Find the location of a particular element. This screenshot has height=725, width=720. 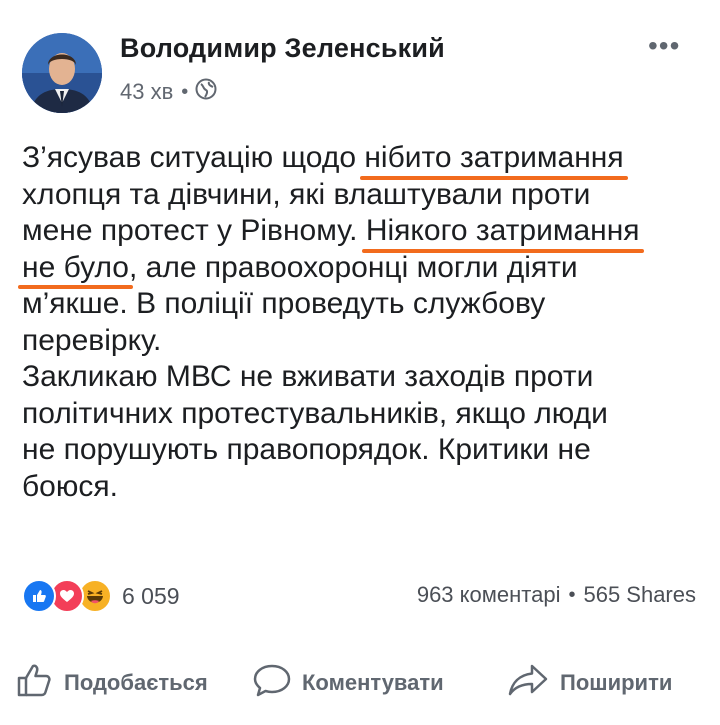

post-text-line: Закликаю МВС не вживати заходів проти is located at coordinates (367, 377).